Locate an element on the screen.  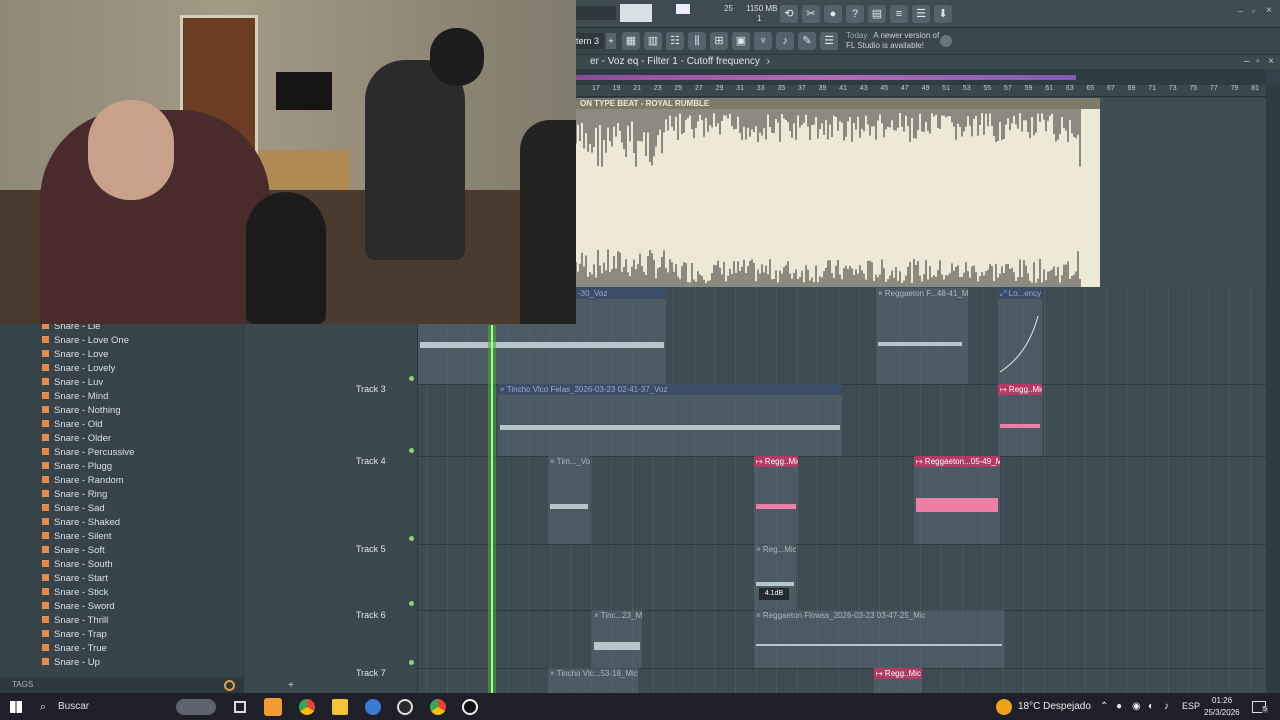
track-3-active-led is located at coordinates (411, 450).